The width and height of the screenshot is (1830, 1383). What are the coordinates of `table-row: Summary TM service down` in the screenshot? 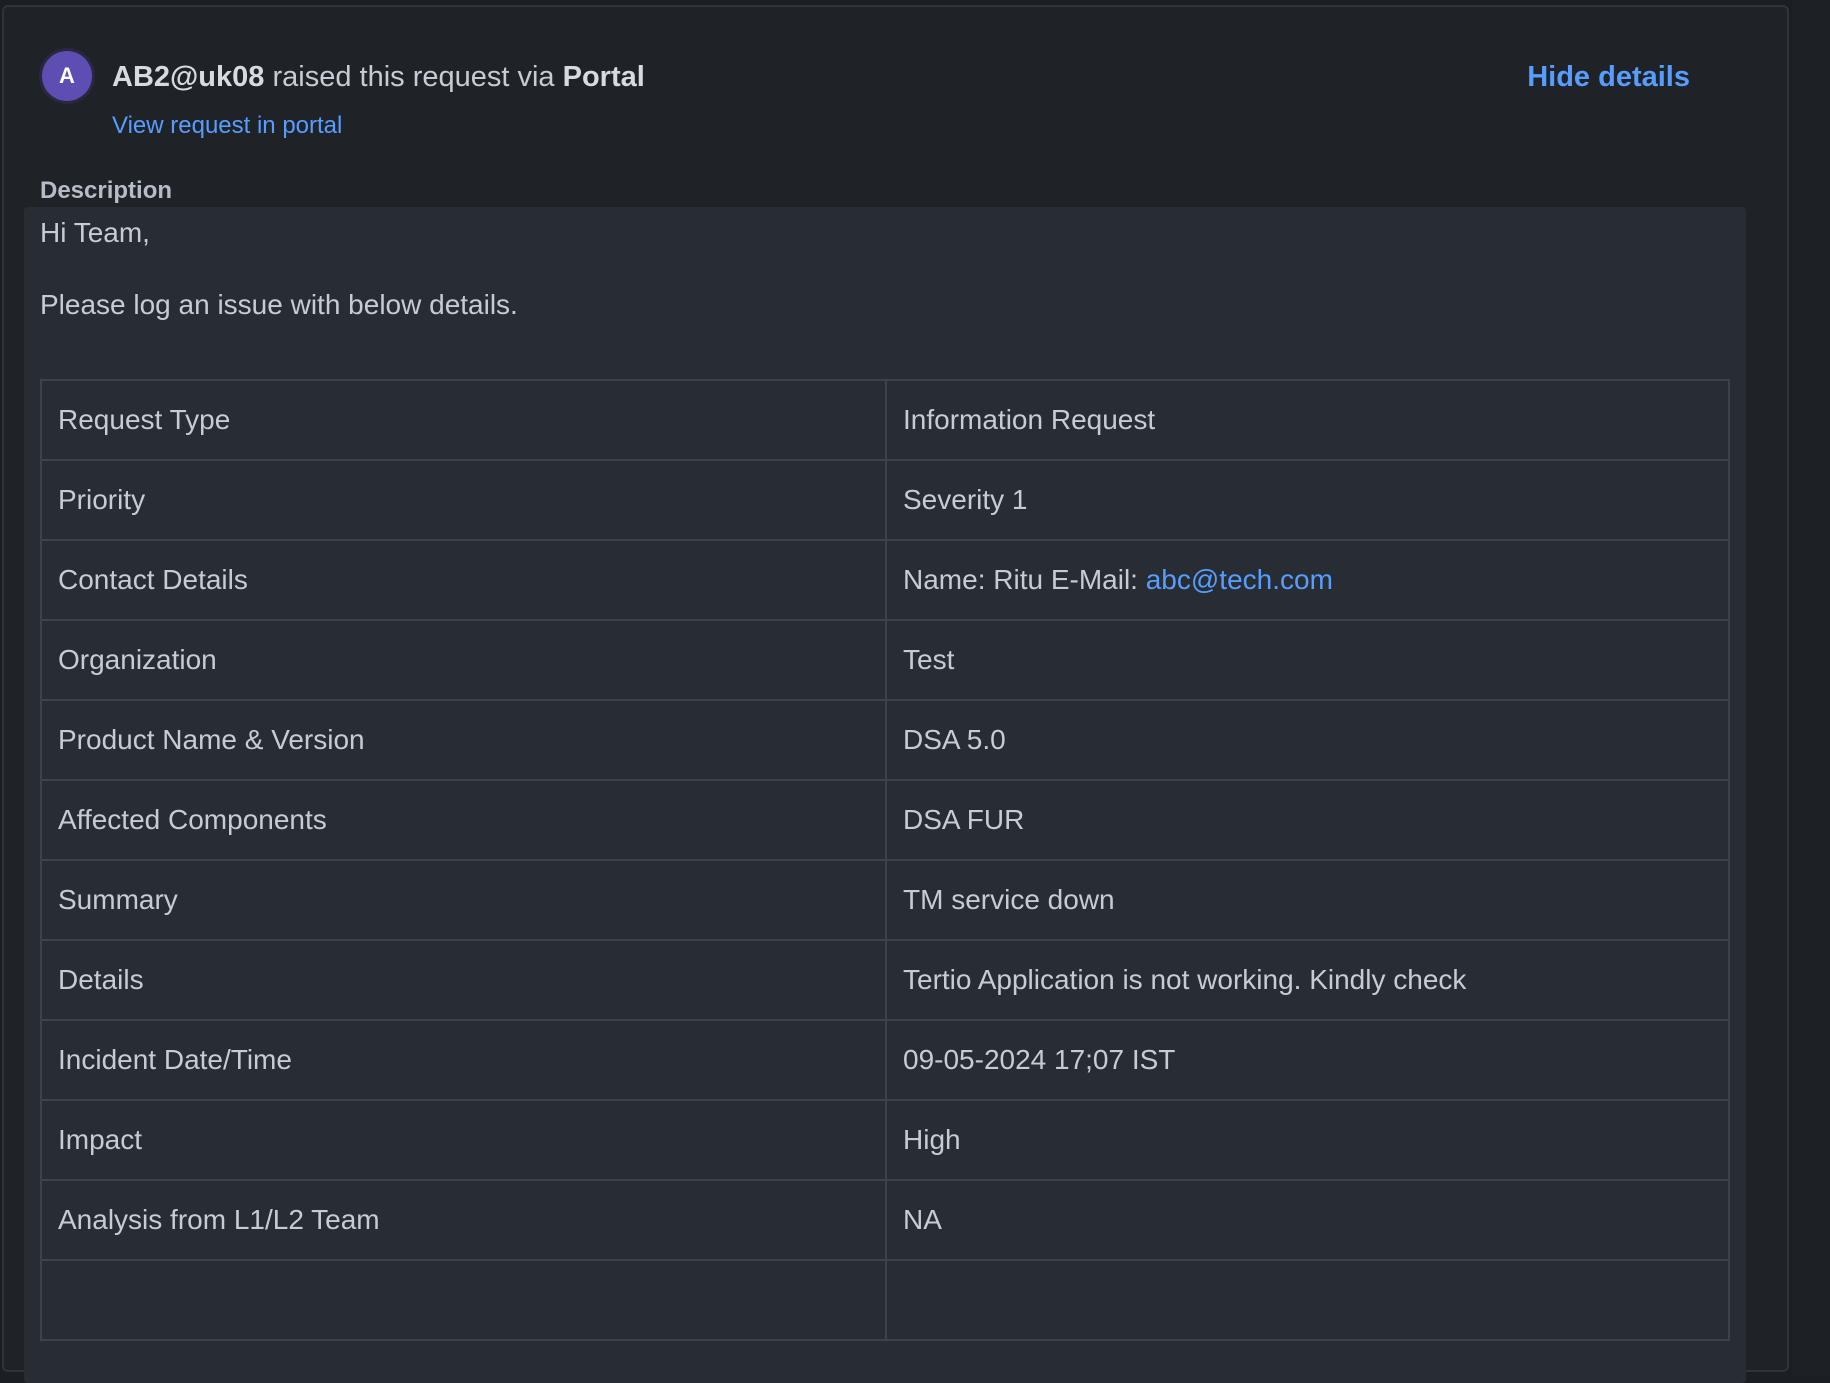 It's located at (885, 900).